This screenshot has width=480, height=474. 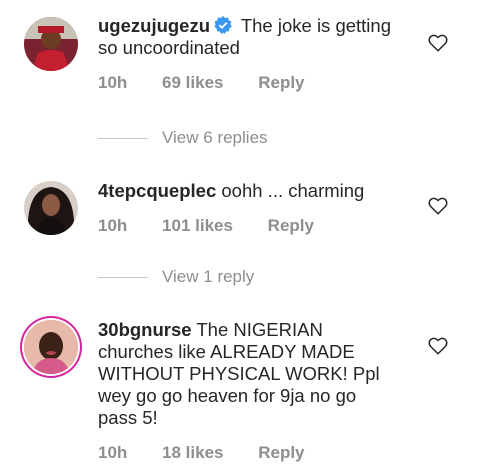 What do you see at coordinates (223, 25) in the screenshot?
I see `verified-badge-icon` at bounding box center [223, 25].